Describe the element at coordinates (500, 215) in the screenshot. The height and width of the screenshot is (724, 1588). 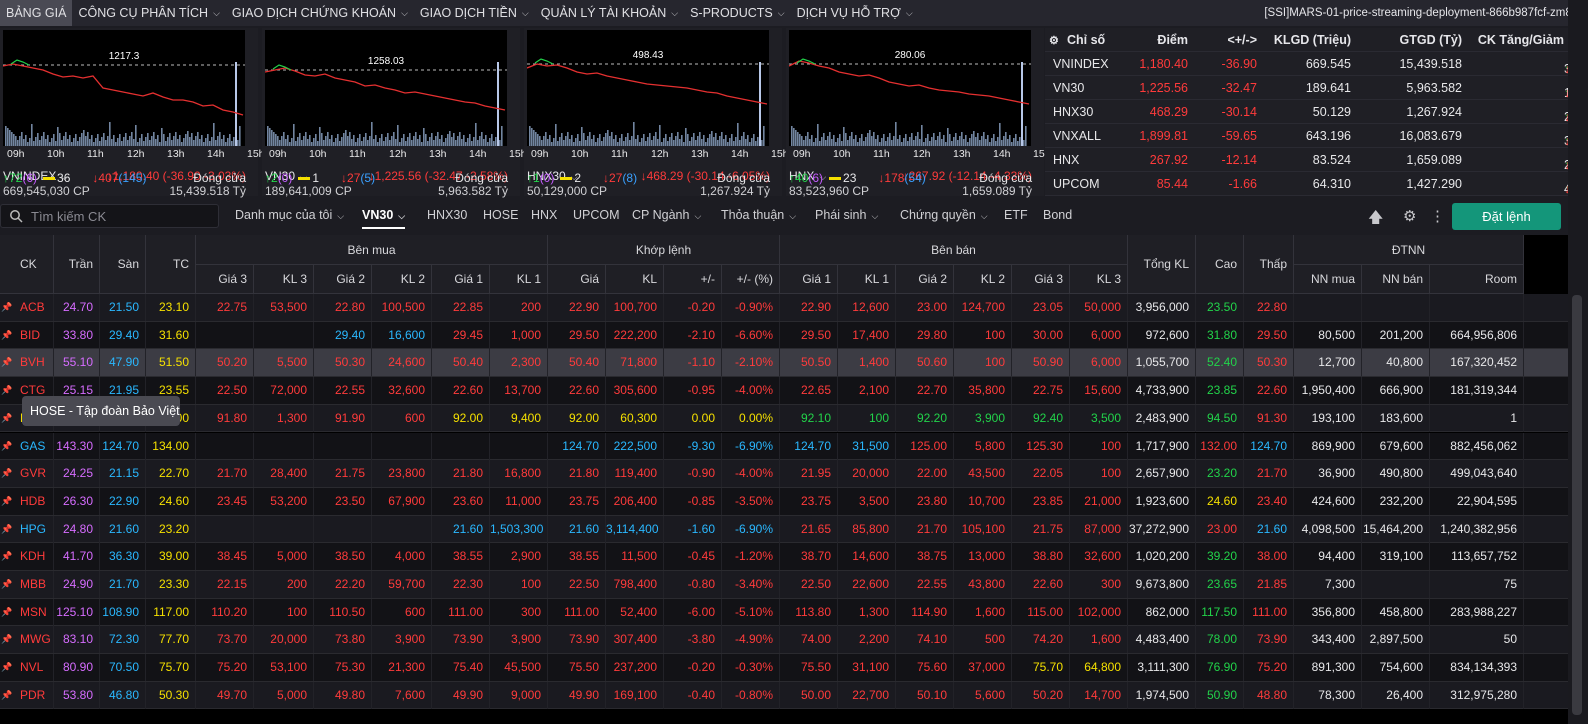
I see `tab-hose: HOSE` at that location.